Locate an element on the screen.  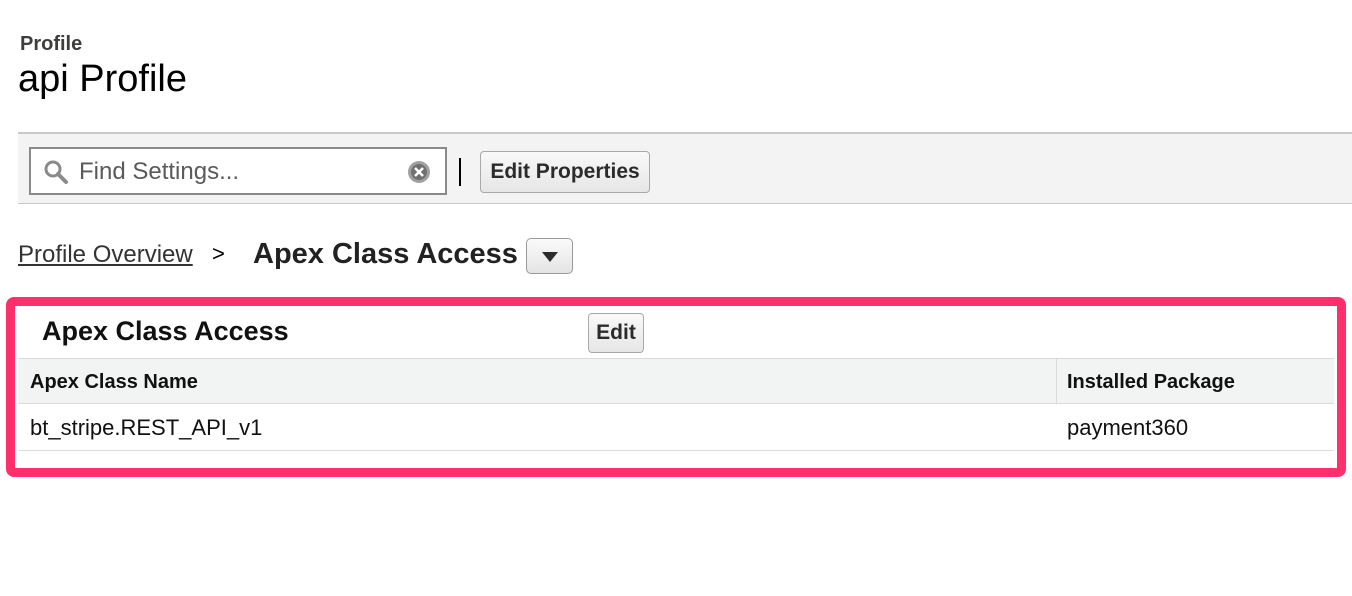
clear-icon is located at coordinates (419, 172).